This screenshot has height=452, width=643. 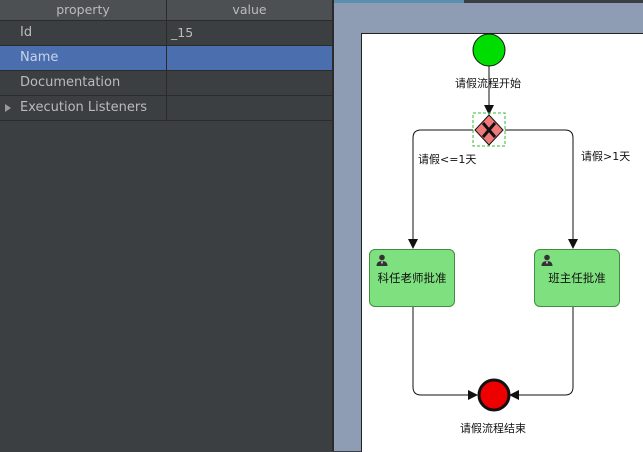 What do you see at coordinates (445, 353) in the screenshot?
I see `flow-left-task-to-end` at bounding box center [445, 353].